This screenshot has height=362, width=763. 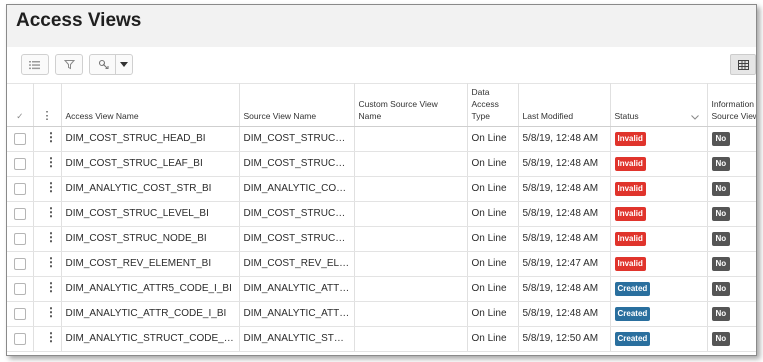 I want to click on grid-view-button, so click(x=743, y=64).